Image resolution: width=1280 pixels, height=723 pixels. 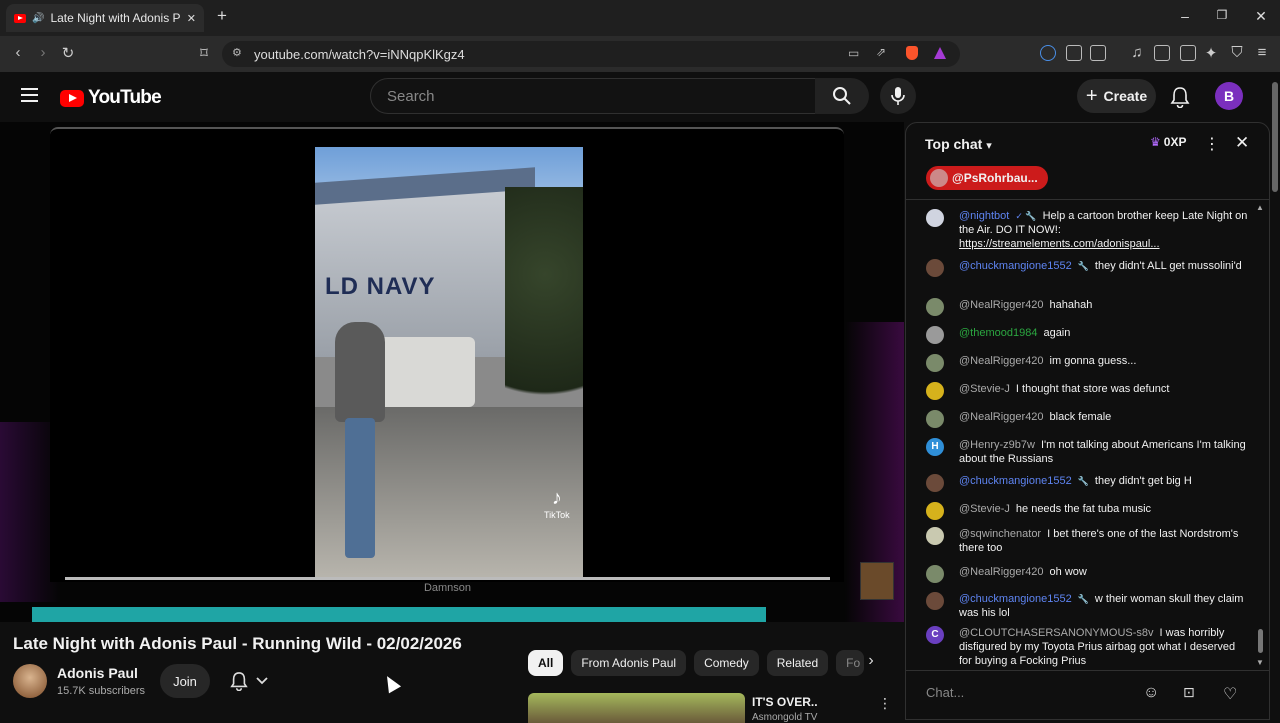 What do you see at coordinates (726, 663) in the screenshot?
I see `chip-comedy: Comedy` at bounding box center [726, 663].